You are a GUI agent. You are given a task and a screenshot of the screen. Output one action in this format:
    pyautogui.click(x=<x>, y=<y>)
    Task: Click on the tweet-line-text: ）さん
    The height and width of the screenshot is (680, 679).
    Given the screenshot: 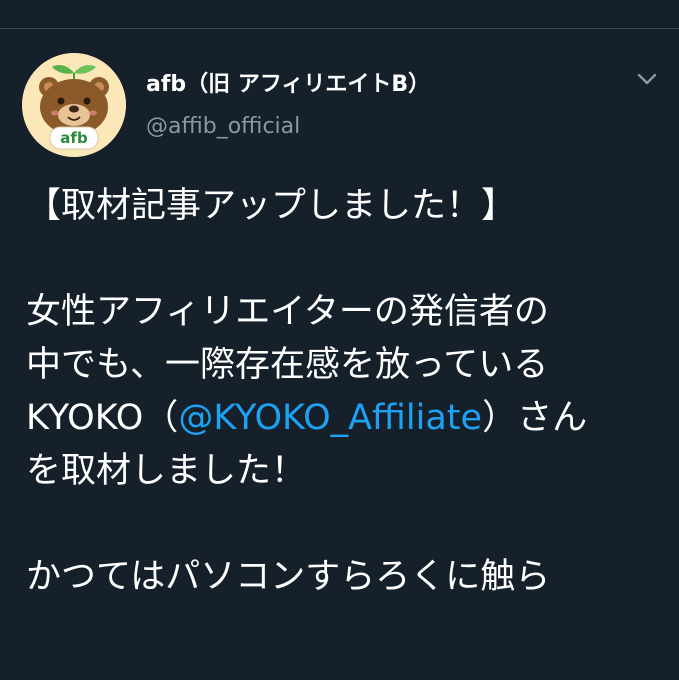 What is the action you would take?
    pyautogui.click(x=535, y=418)
    